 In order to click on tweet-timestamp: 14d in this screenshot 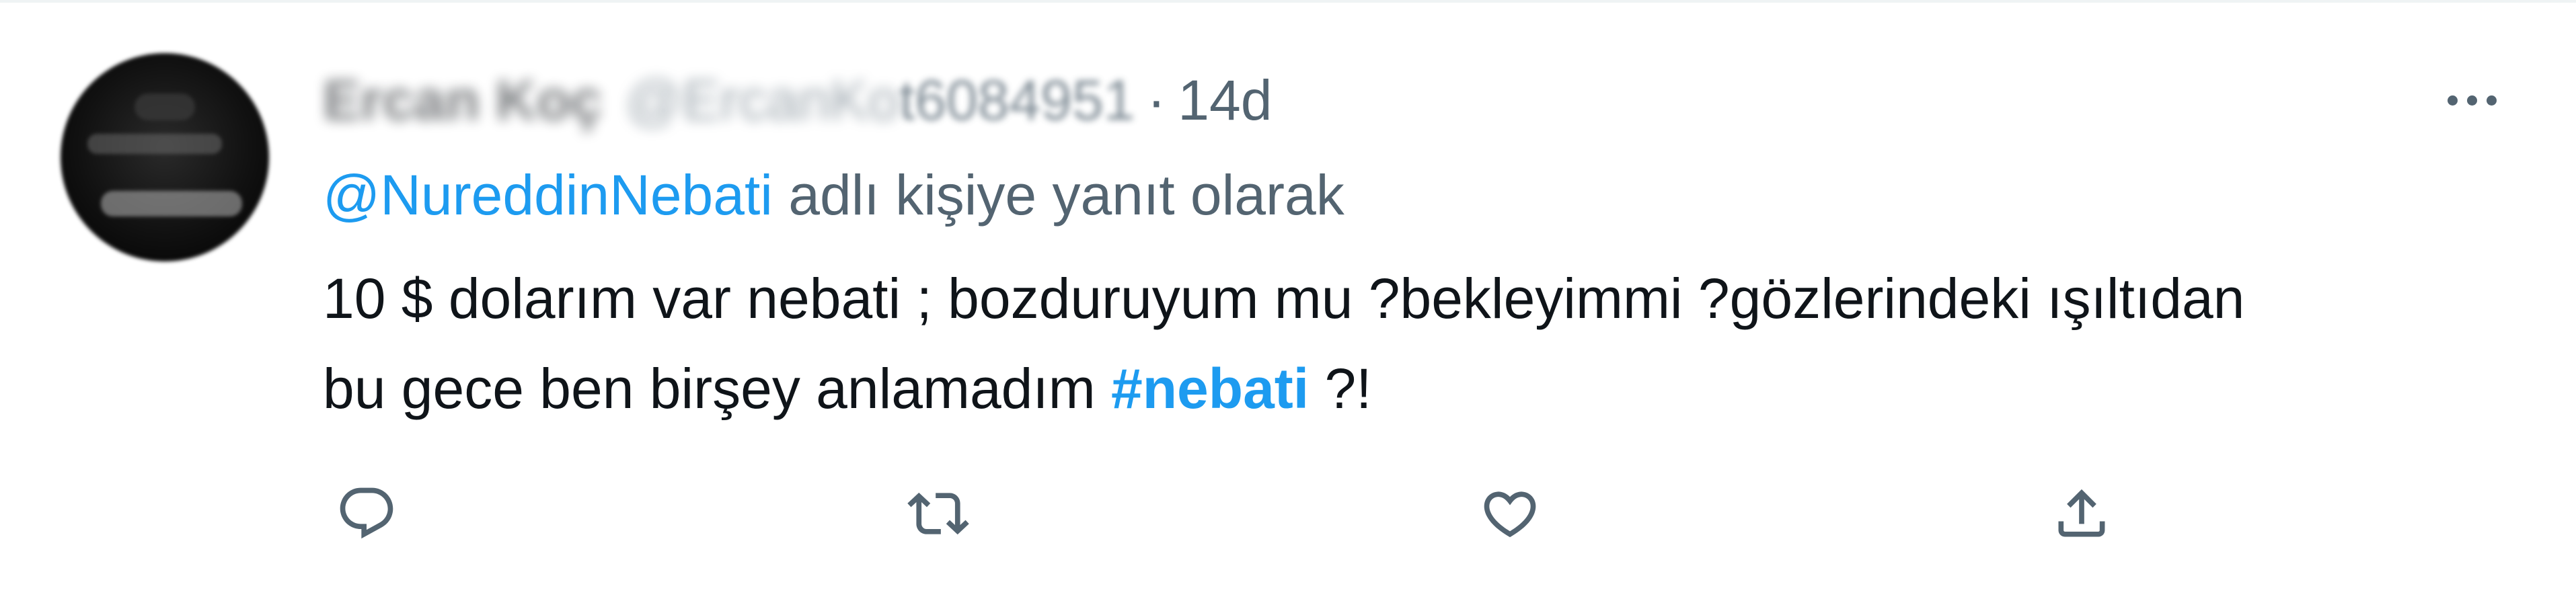, I will do `click(1225, 100)`.